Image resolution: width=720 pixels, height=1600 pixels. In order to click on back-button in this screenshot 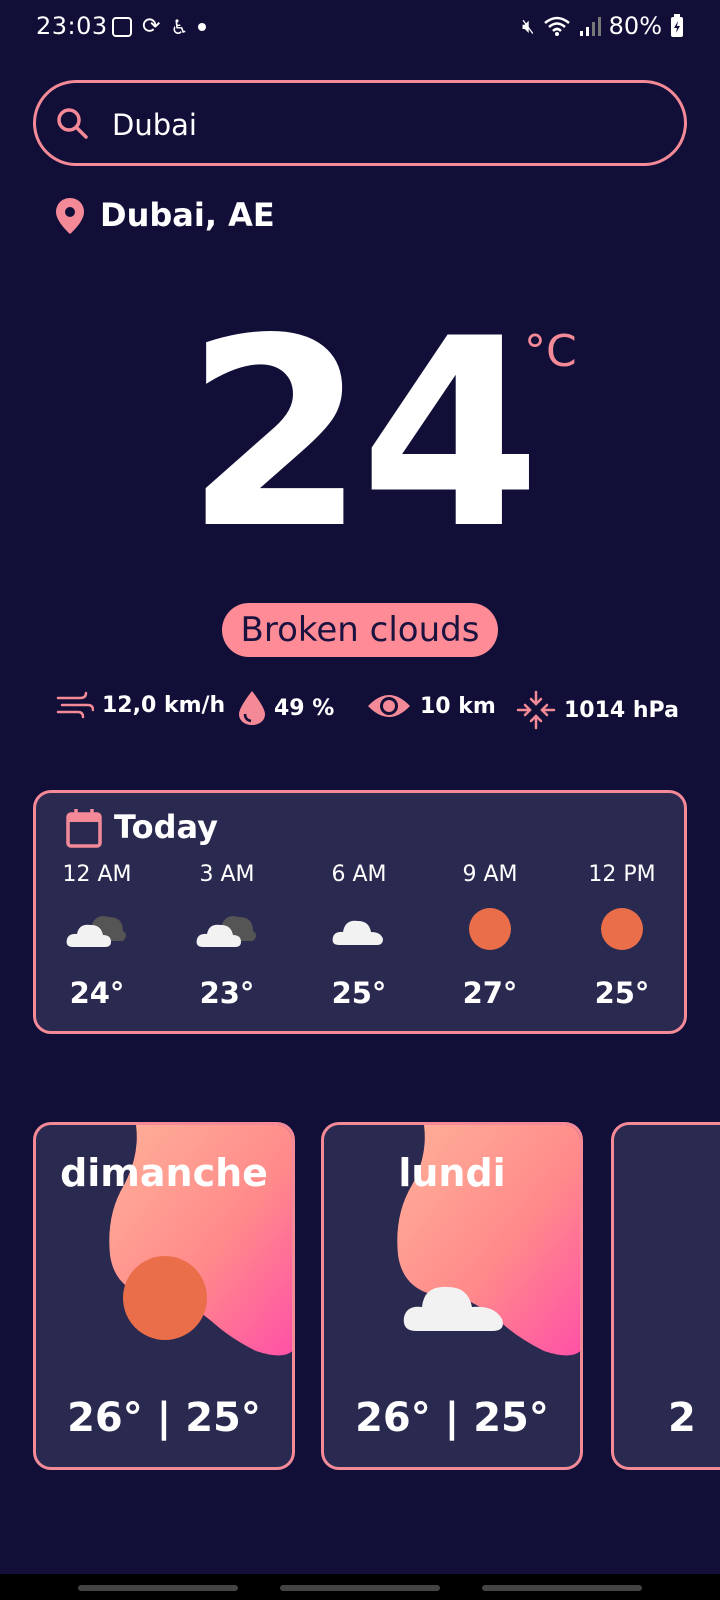, I will do `click(562, 1588)`.